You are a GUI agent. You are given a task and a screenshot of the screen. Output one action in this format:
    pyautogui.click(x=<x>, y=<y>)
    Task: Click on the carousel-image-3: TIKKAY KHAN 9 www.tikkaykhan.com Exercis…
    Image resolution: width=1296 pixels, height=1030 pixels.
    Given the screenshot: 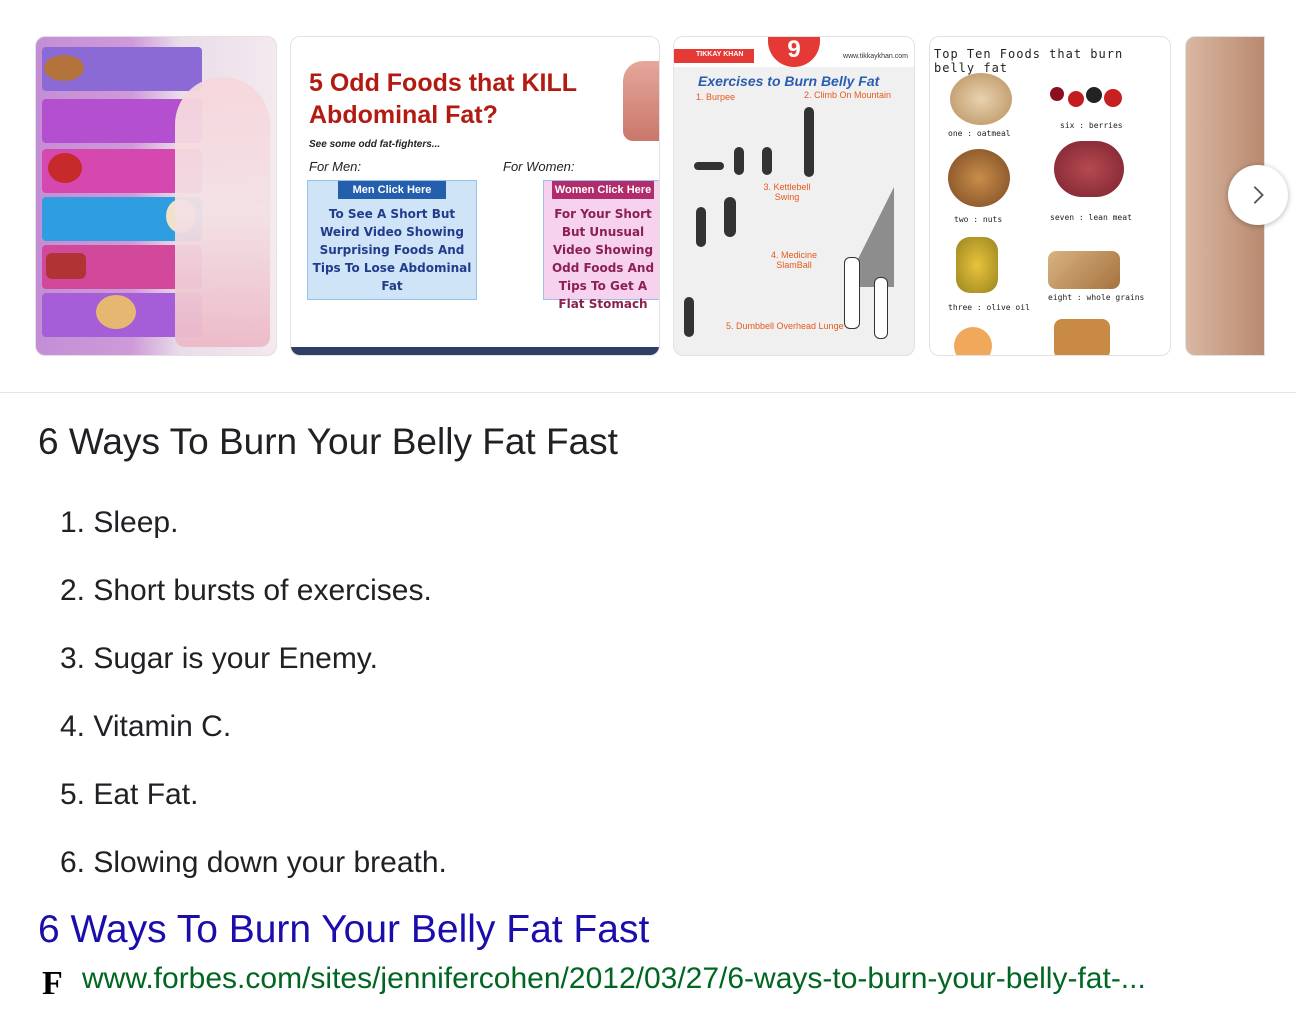 What is the action you would take?
    pyautogui.click(x=794, y=196)
    